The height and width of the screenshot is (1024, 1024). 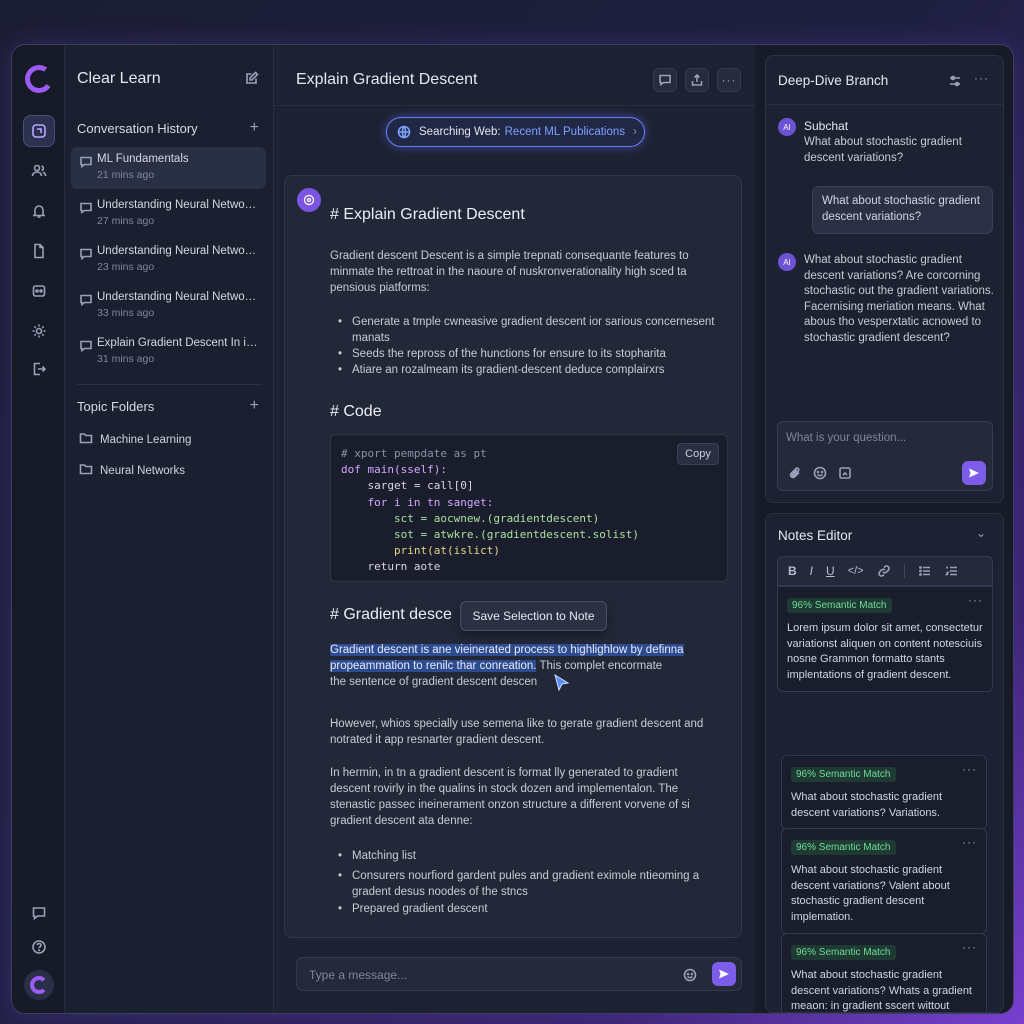 What do you see at coordinates (39, 291) in the screenshot?
I see `bot-icon` at bounding box center [39, 291].